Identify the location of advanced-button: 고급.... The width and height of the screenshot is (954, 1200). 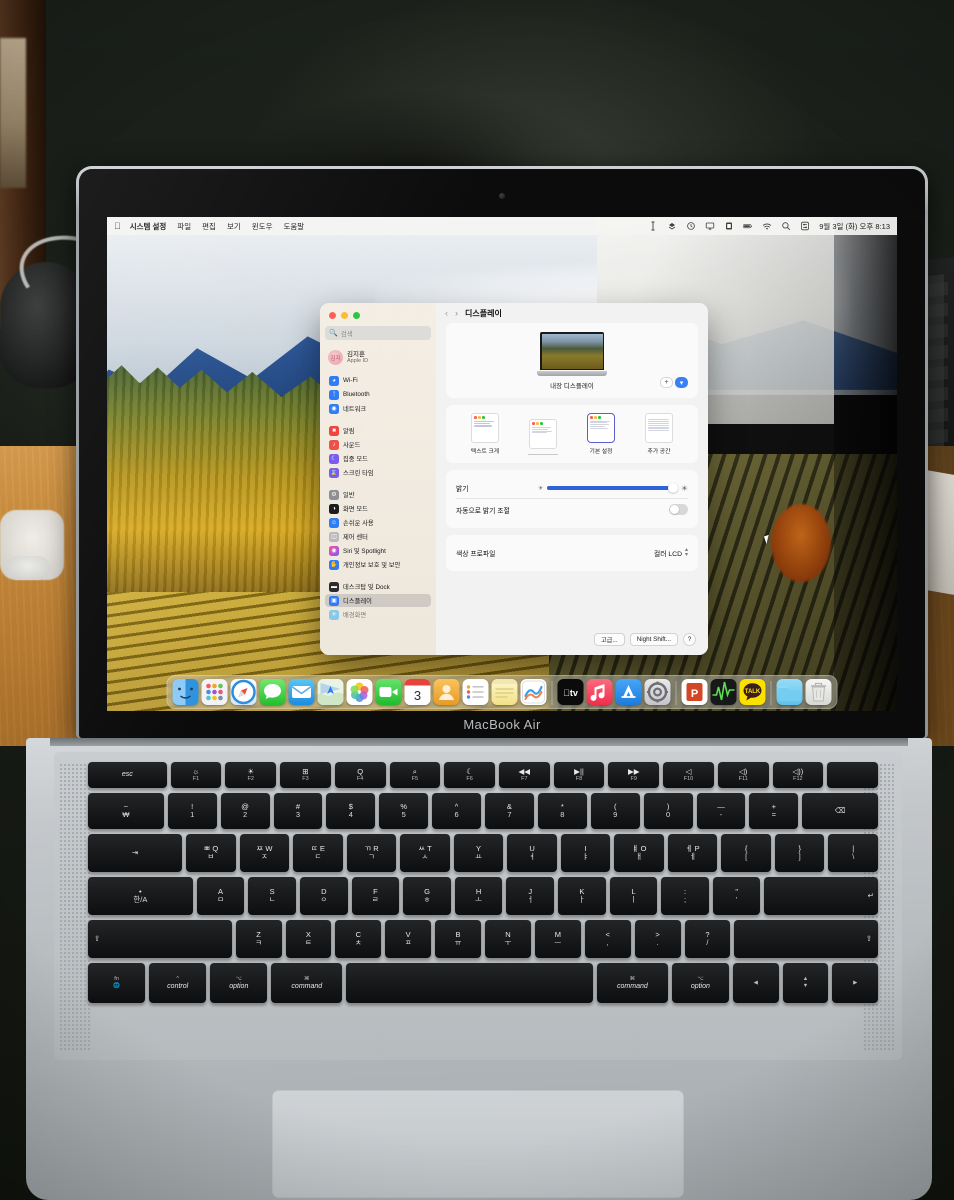
(609, 639).